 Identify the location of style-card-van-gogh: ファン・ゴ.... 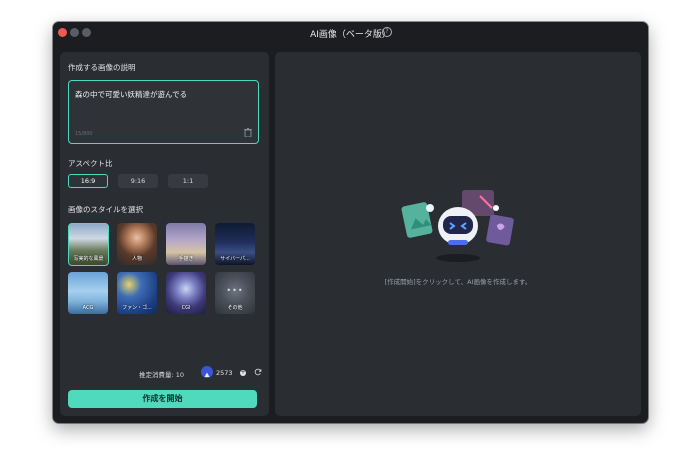
(137, 293).